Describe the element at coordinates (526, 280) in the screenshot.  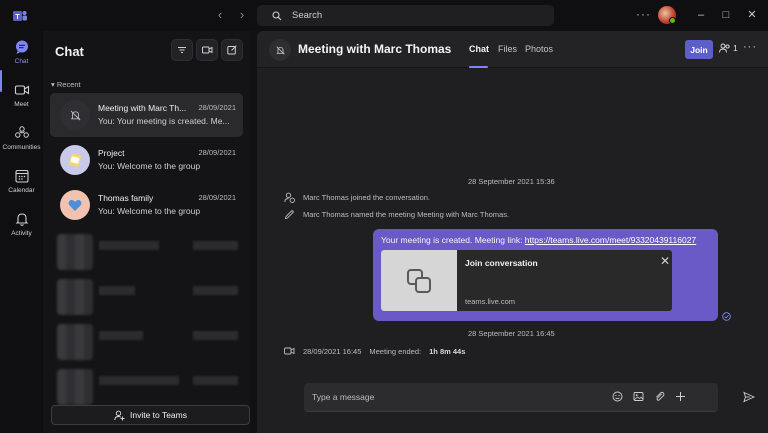
I see `link-preview-card: Join conversation teams.live.com ✕` at that location.